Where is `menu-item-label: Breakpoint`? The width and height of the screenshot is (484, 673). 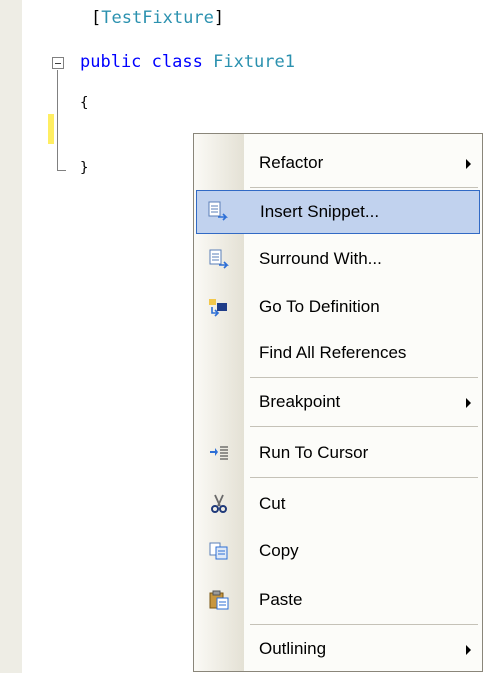
menu-item-label: Breakpoint is located at coordinates (300, 401).